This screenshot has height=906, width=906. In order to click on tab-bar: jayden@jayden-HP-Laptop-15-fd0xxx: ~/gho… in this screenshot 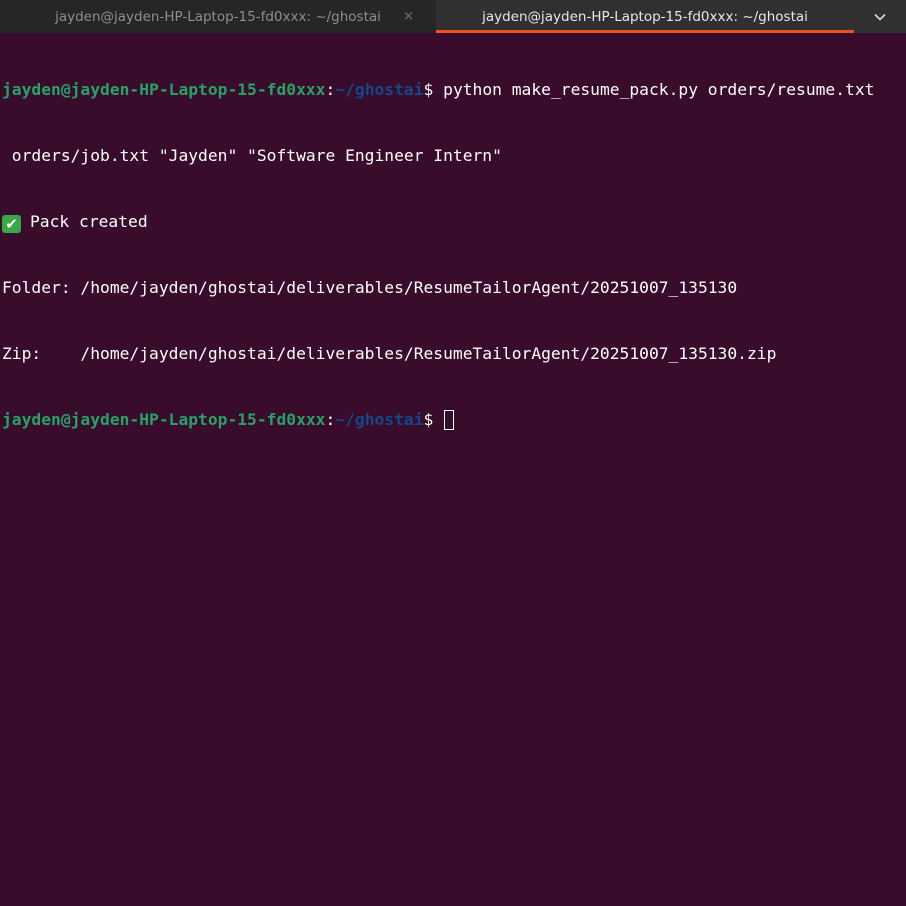, I will do `click(453, 16)`.